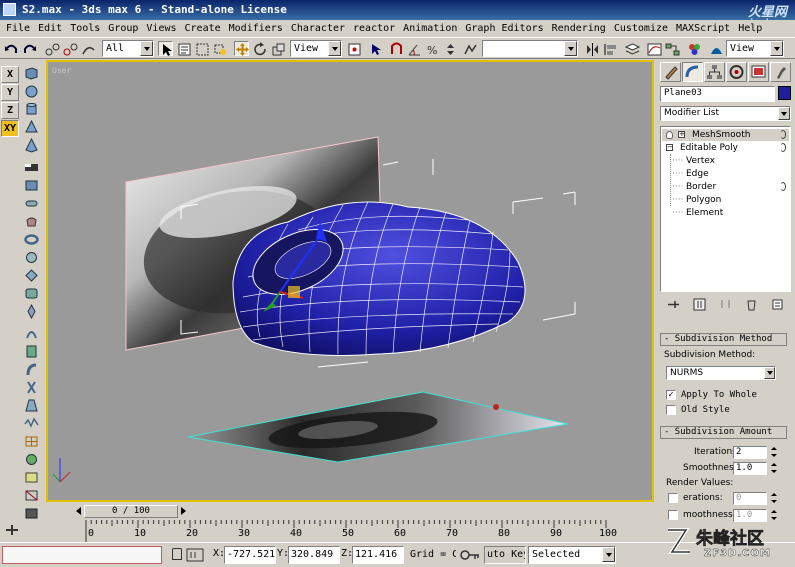 Image resolution: width=795 pixels, height=567 pixels. What do you see at coordinates (201, 48) in the screenshot?
I see `rect-region-icon` at bounding box center [201, 48].